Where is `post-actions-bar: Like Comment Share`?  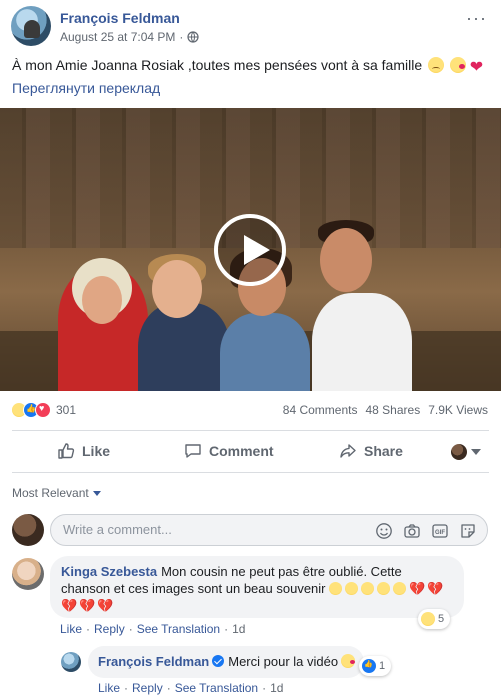
post-actions-bar: Like Comment Share is located at coordinates (250, 452).